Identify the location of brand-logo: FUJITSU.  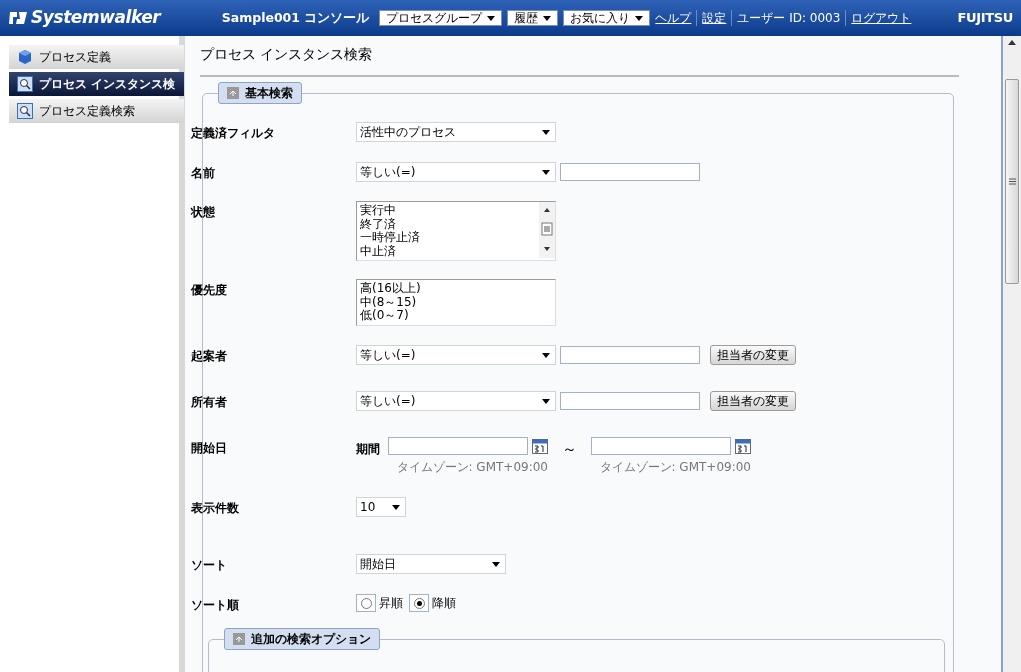
(985, 18).